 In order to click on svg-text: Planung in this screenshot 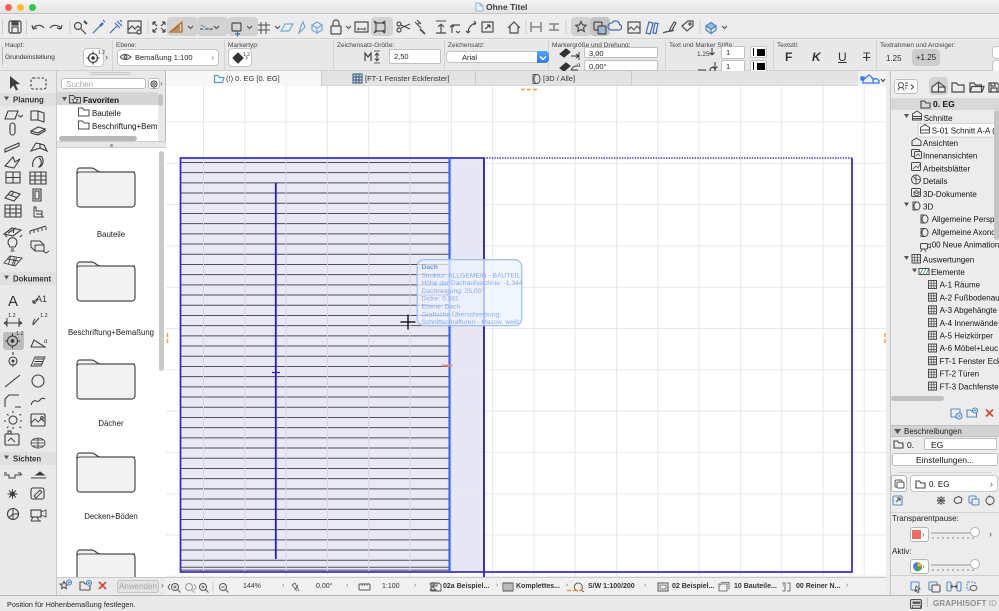, I will do `click(28, 100)`.